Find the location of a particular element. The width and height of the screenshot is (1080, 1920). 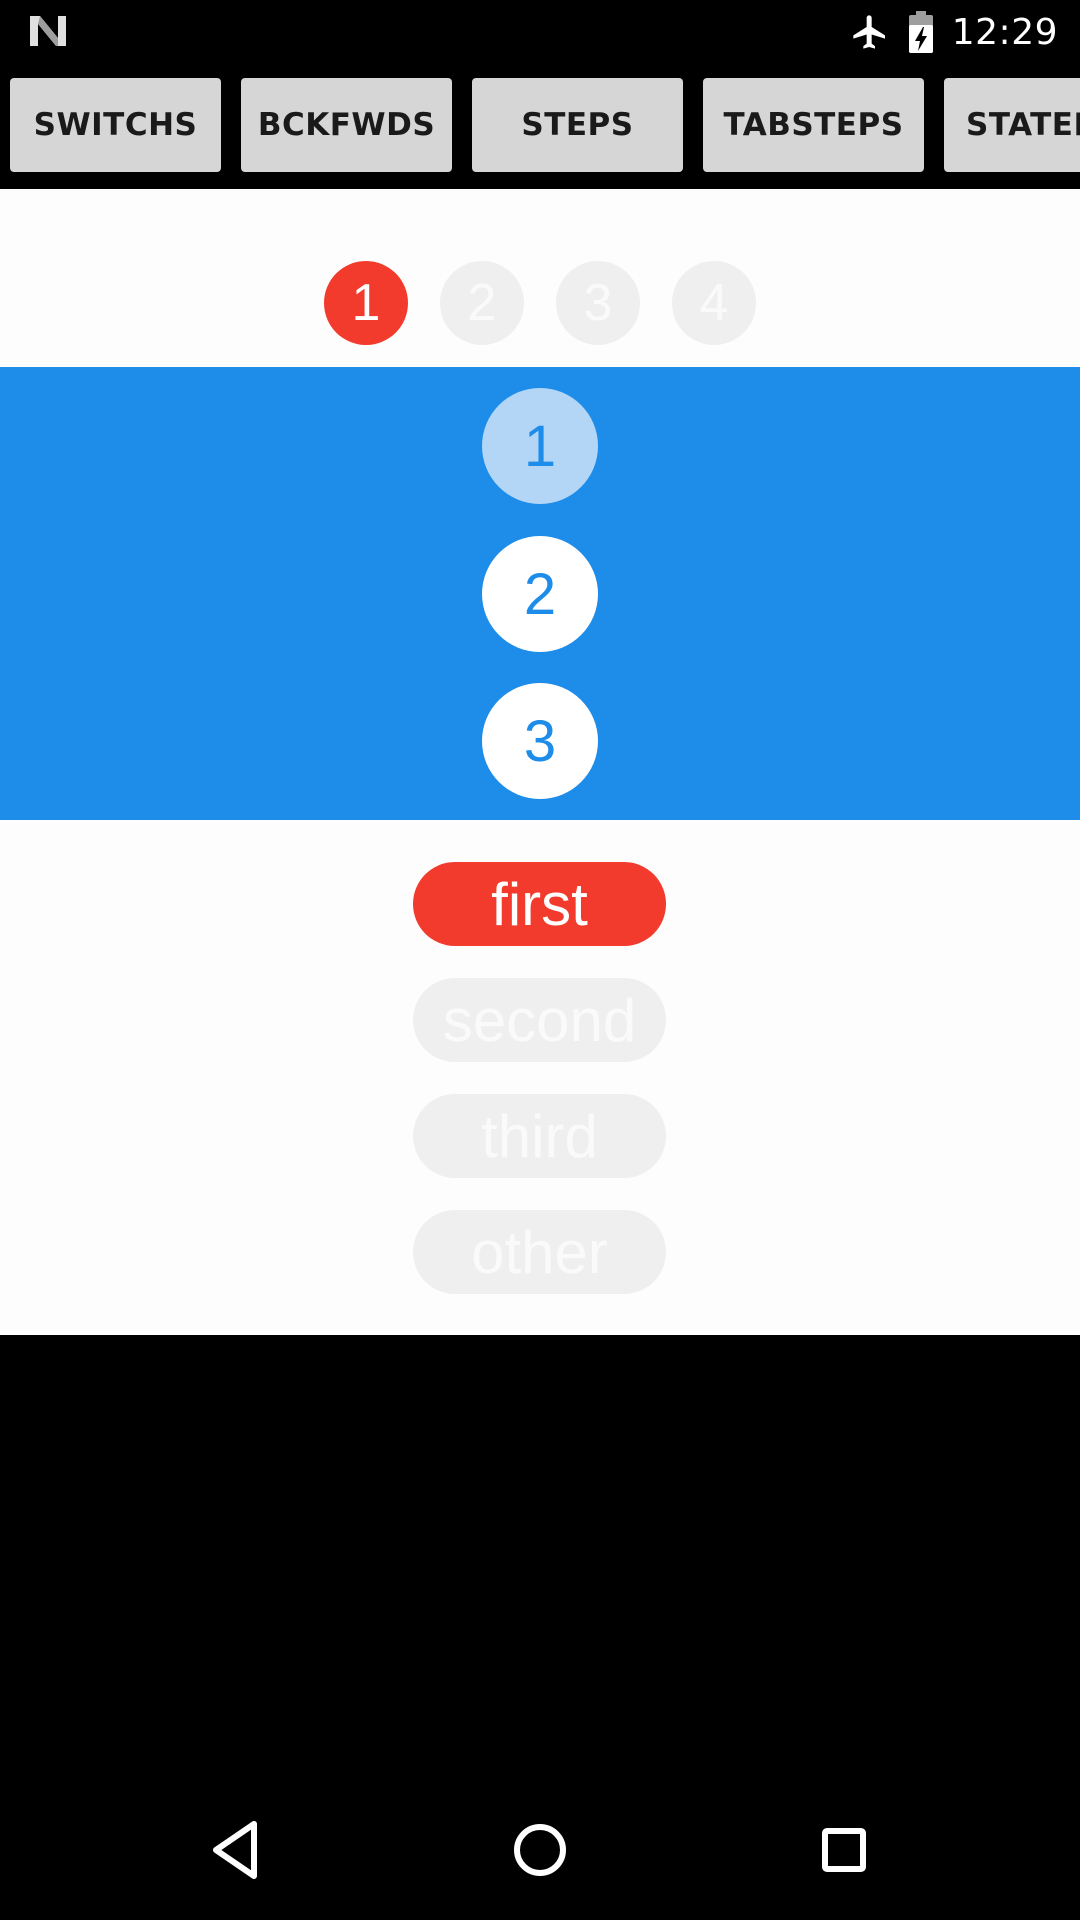

statef-button: STATEF is located at coordinates (1012, 125).